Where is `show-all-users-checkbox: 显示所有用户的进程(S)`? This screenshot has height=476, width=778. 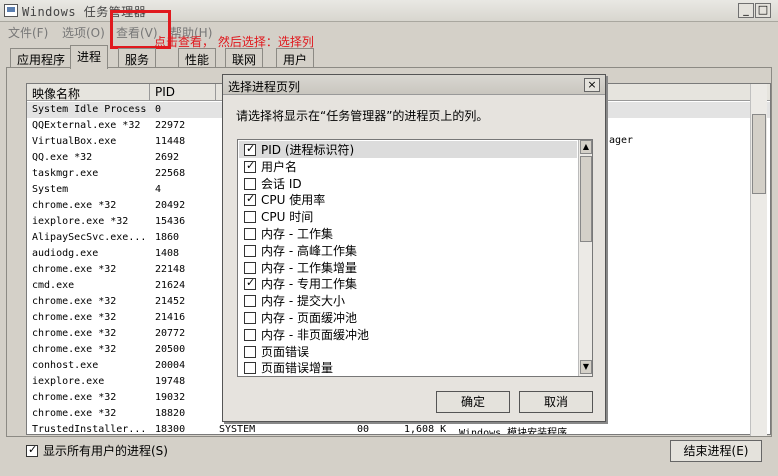
show-all-users-checkbox: 显示所有用户的进程(S) is located at coordinates (97, 450).